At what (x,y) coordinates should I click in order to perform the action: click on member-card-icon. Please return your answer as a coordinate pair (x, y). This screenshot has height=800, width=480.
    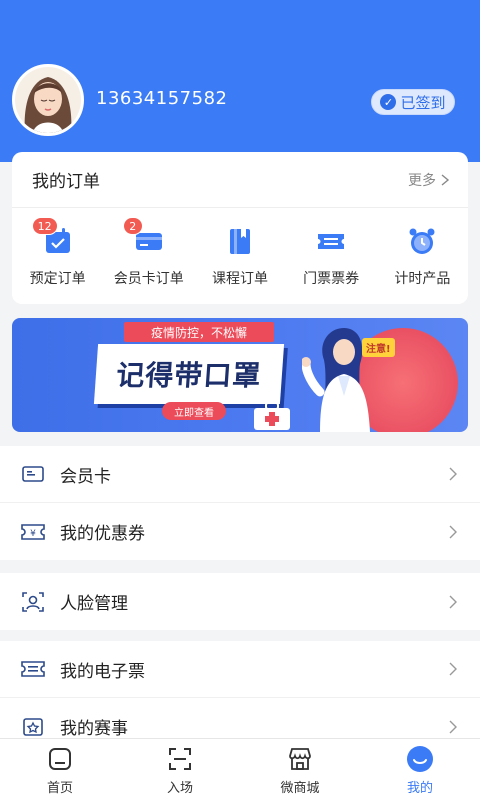
    Looking at the image, I should click on (33, 474).